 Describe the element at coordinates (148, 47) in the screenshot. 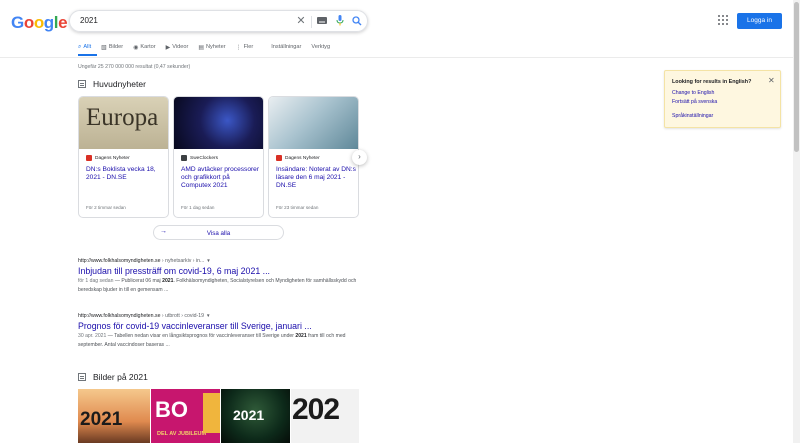

I see `tab-label: Kartor` at that location.